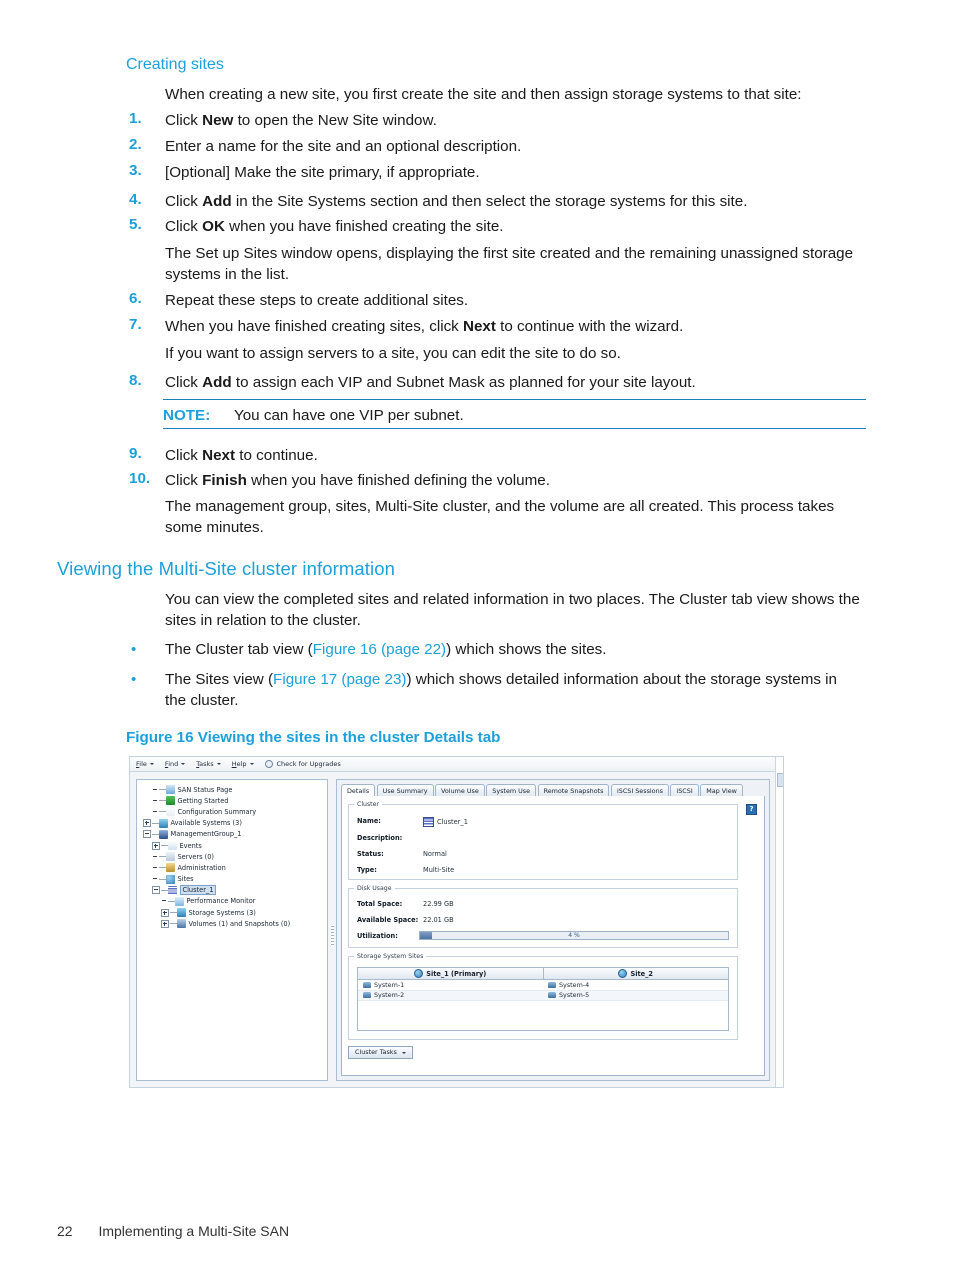 The width and height of the screenshot is (954, 1271). I want to click on performance-monitor-icon, so click(179, 901).